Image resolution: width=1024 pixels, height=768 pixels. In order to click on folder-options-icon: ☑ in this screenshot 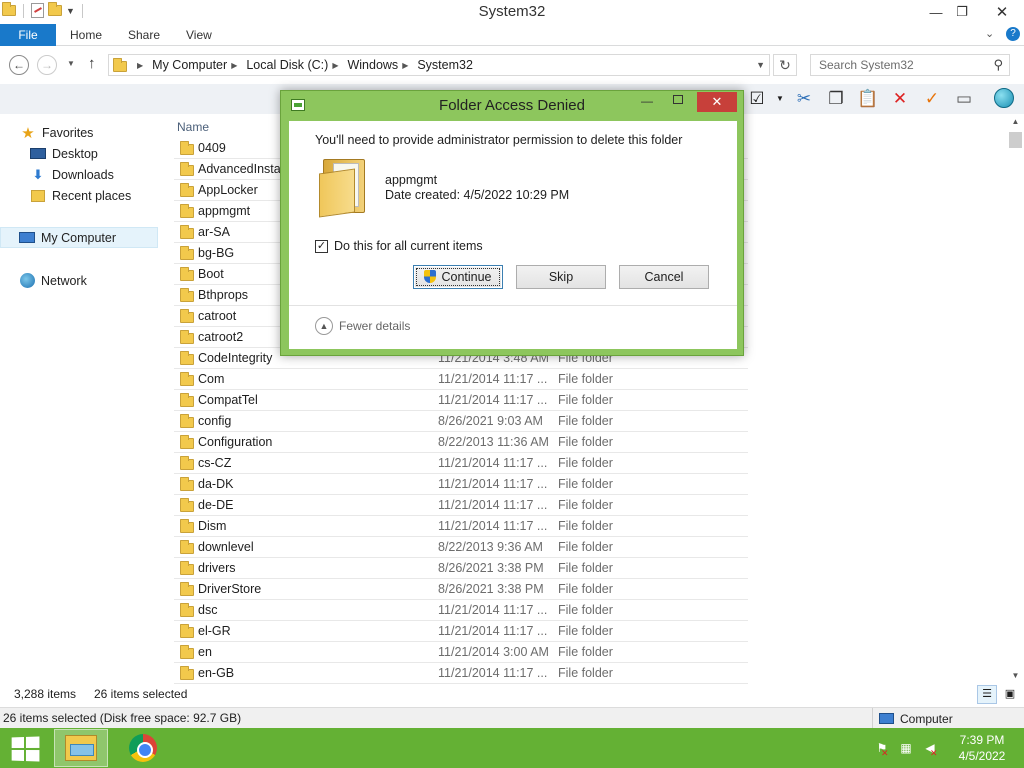, I will do `click(757, 99)`.